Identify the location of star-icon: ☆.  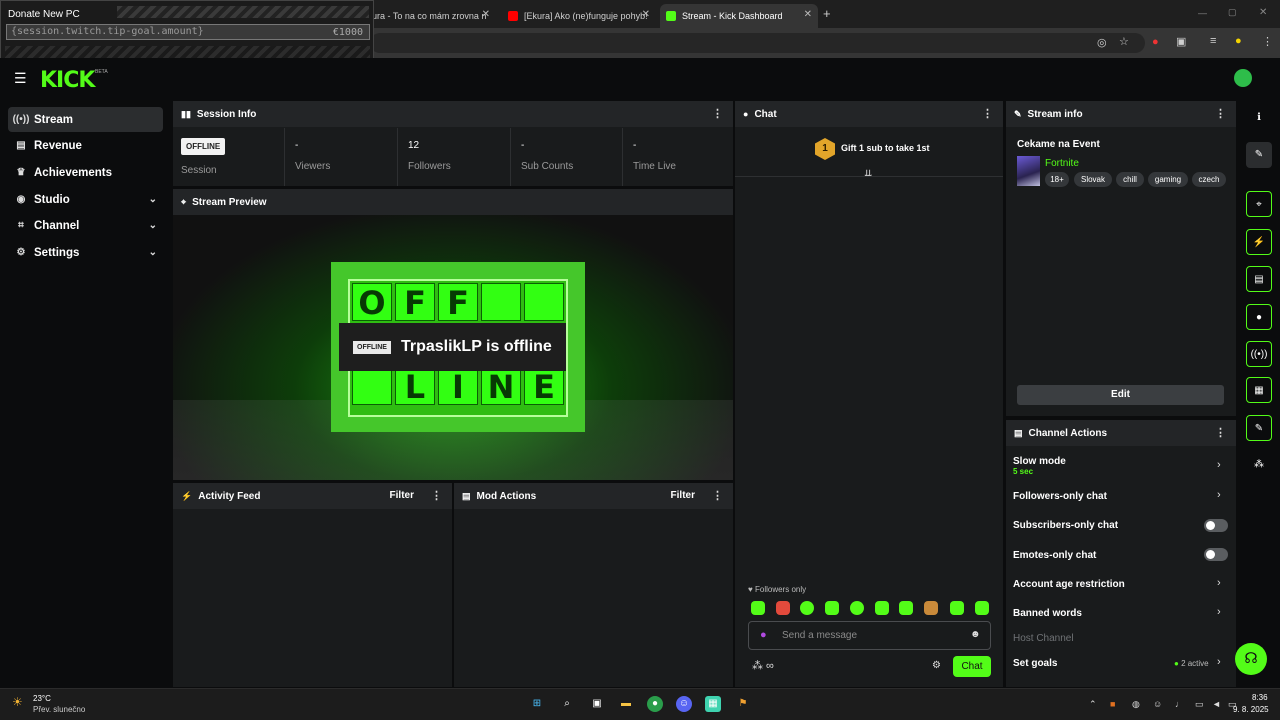
(1124, 41).